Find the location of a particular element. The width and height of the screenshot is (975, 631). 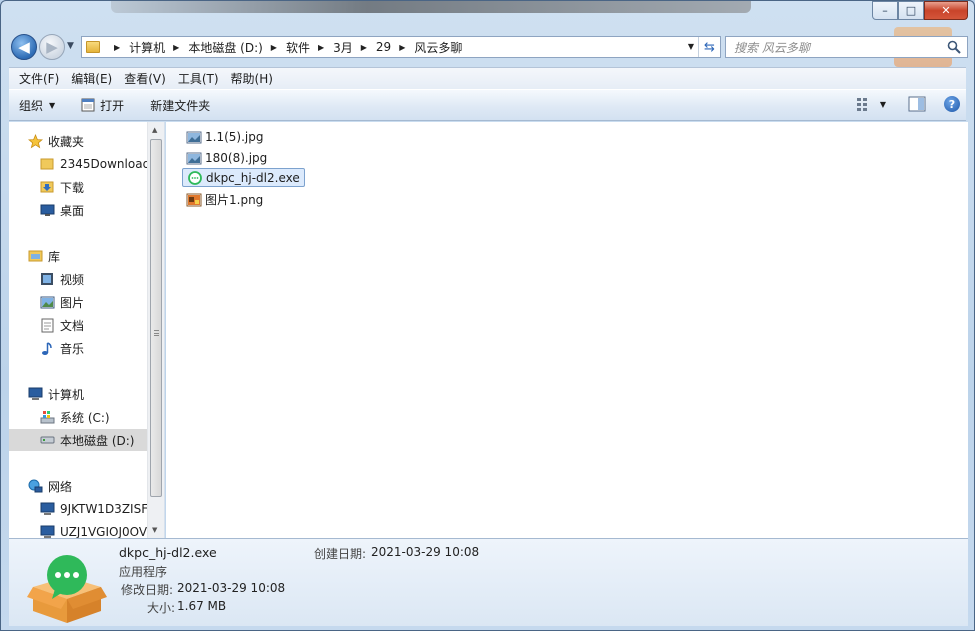

breadcrumb-software: 软件 ▶ is located at coordinates (309, 47).